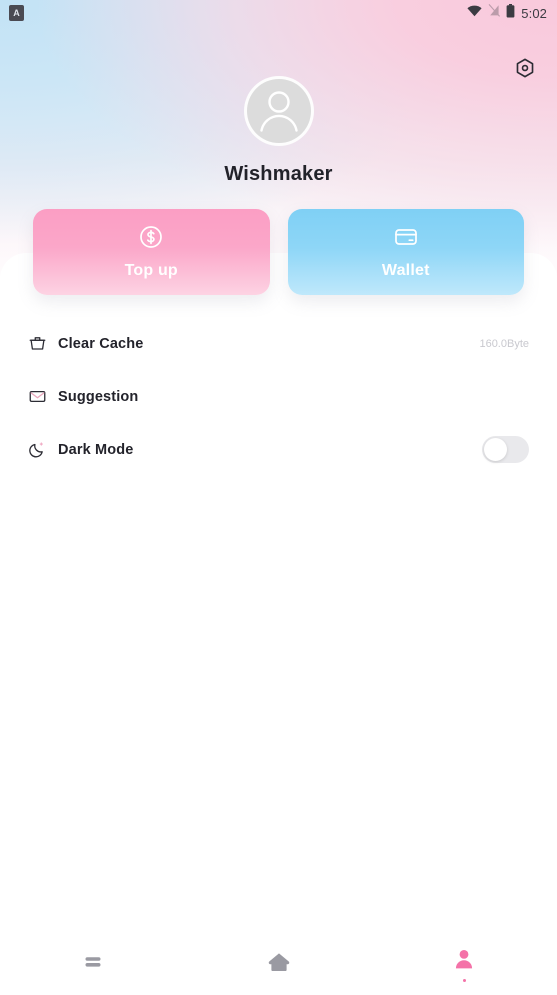  What do you see at coordinates (96, 449) in the screenshot?
I see `settings-row-label: Dark Mode` at bounding box center [96, 449].